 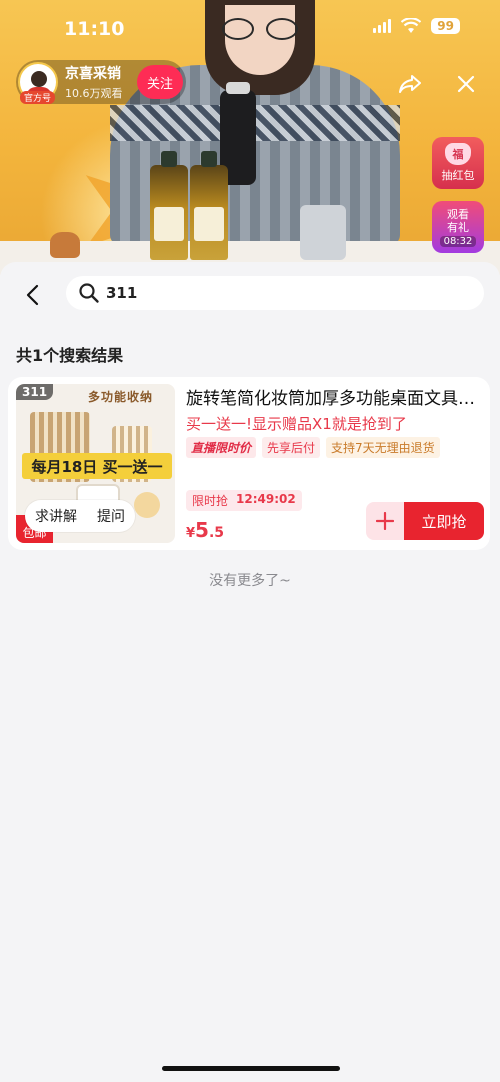 What do you see at coordinates (210, 501) in the screenshot?
I see `countdown-label: 限时抢` at bounding box center [210, 501].